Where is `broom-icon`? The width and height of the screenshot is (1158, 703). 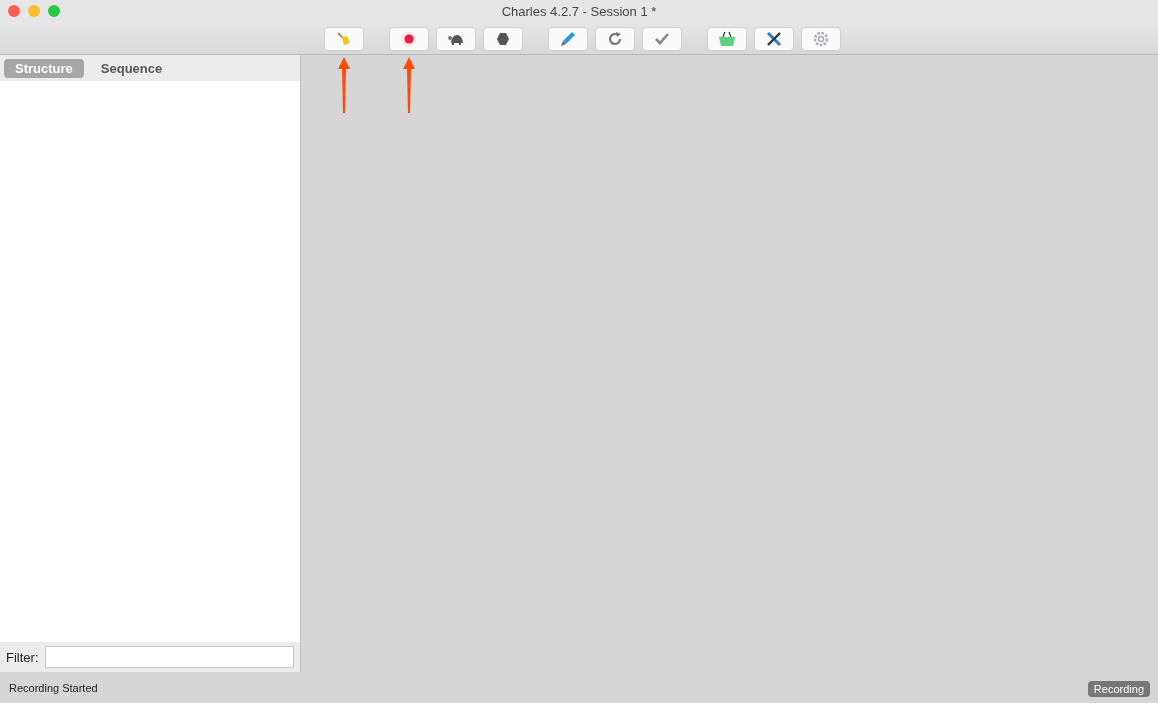 broom-icon is located at coordinates (343, 39).